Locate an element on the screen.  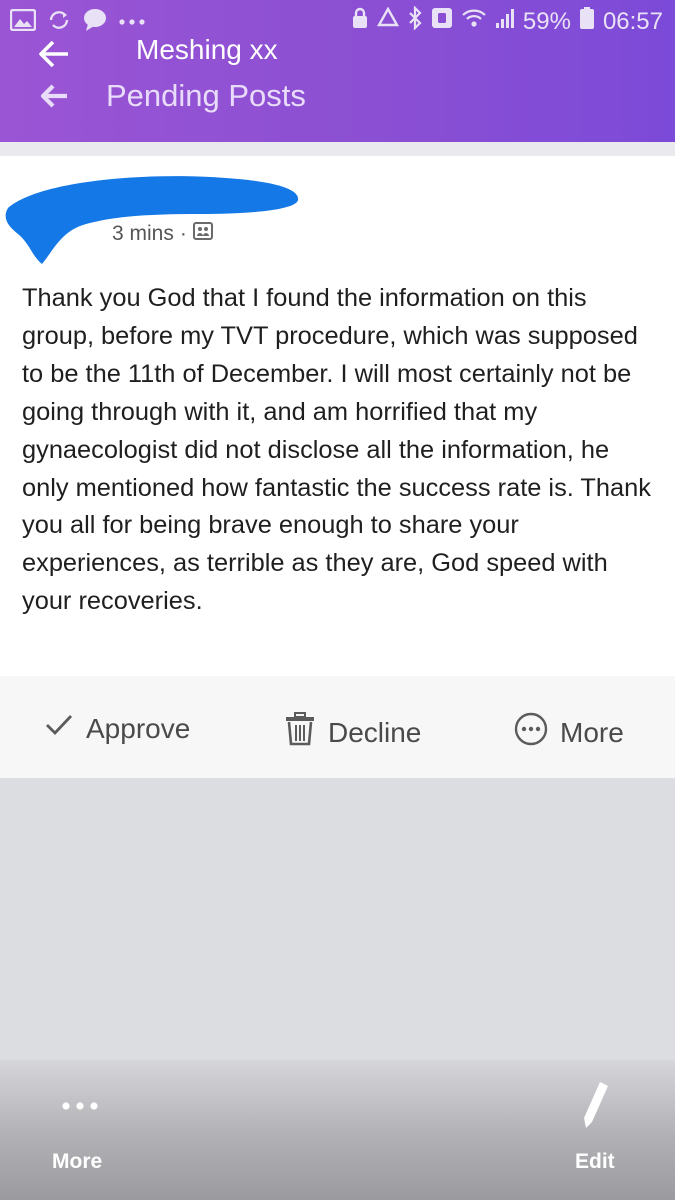
toolbar-edit-label: Edit is located at coordinates (595, 1162).